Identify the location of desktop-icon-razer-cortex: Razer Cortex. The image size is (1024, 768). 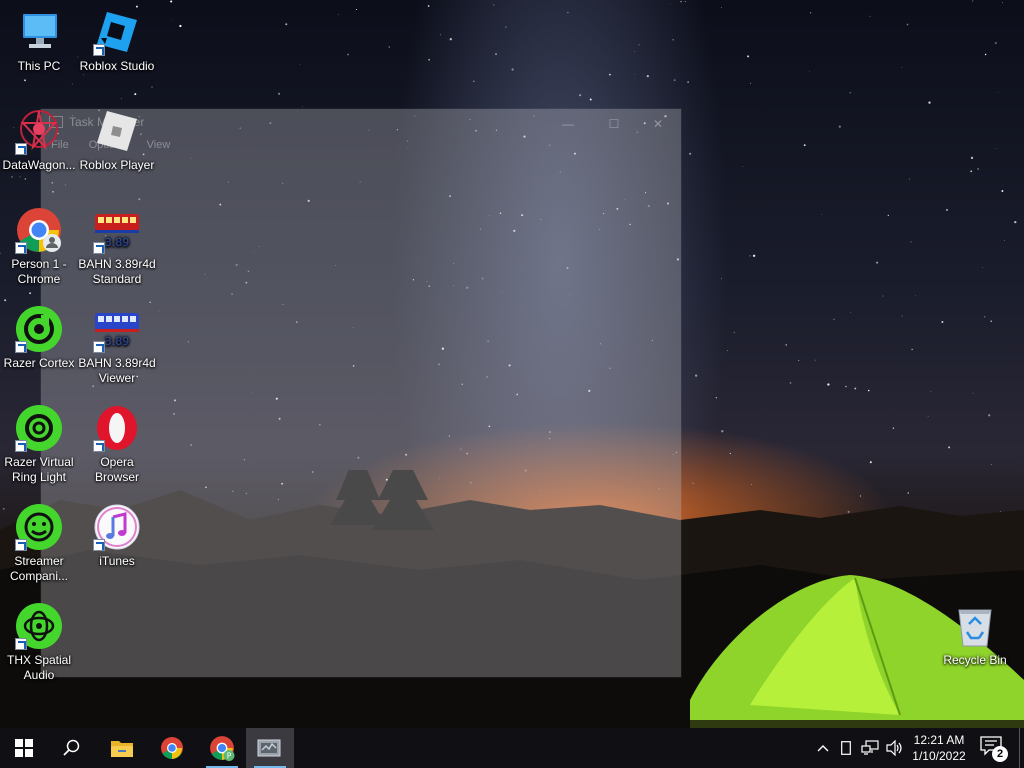
(39, 338).